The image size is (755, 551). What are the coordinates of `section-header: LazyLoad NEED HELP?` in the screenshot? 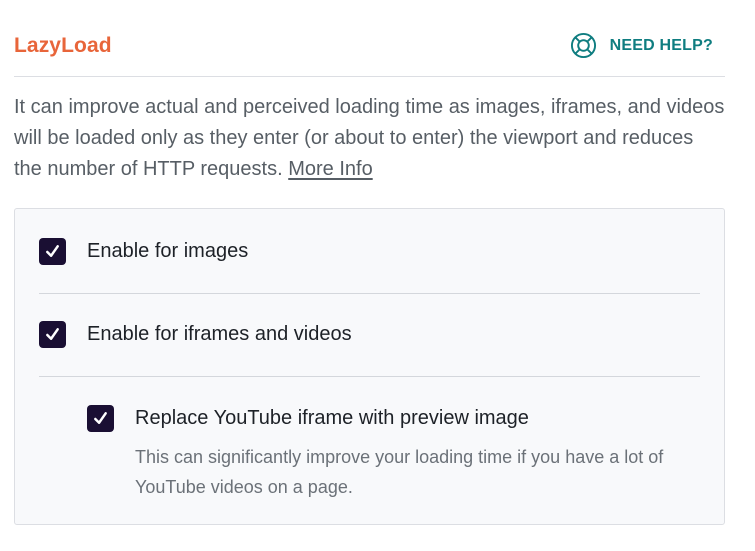 It's located at (369, 50).